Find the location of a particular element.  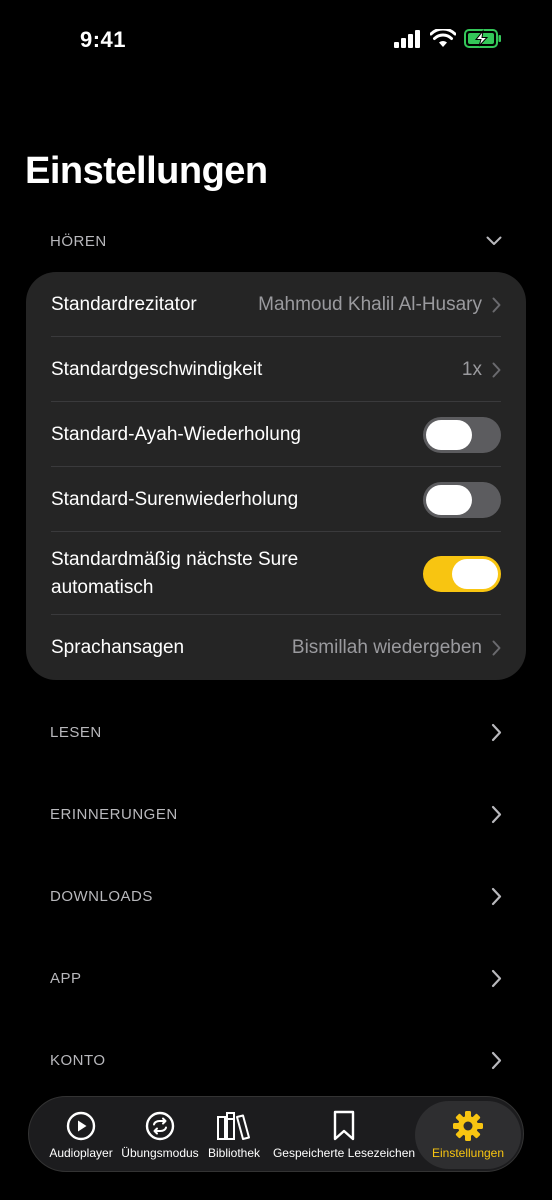

tab-bibliothek: Bibliothek is located at coordinates (234, 1135).